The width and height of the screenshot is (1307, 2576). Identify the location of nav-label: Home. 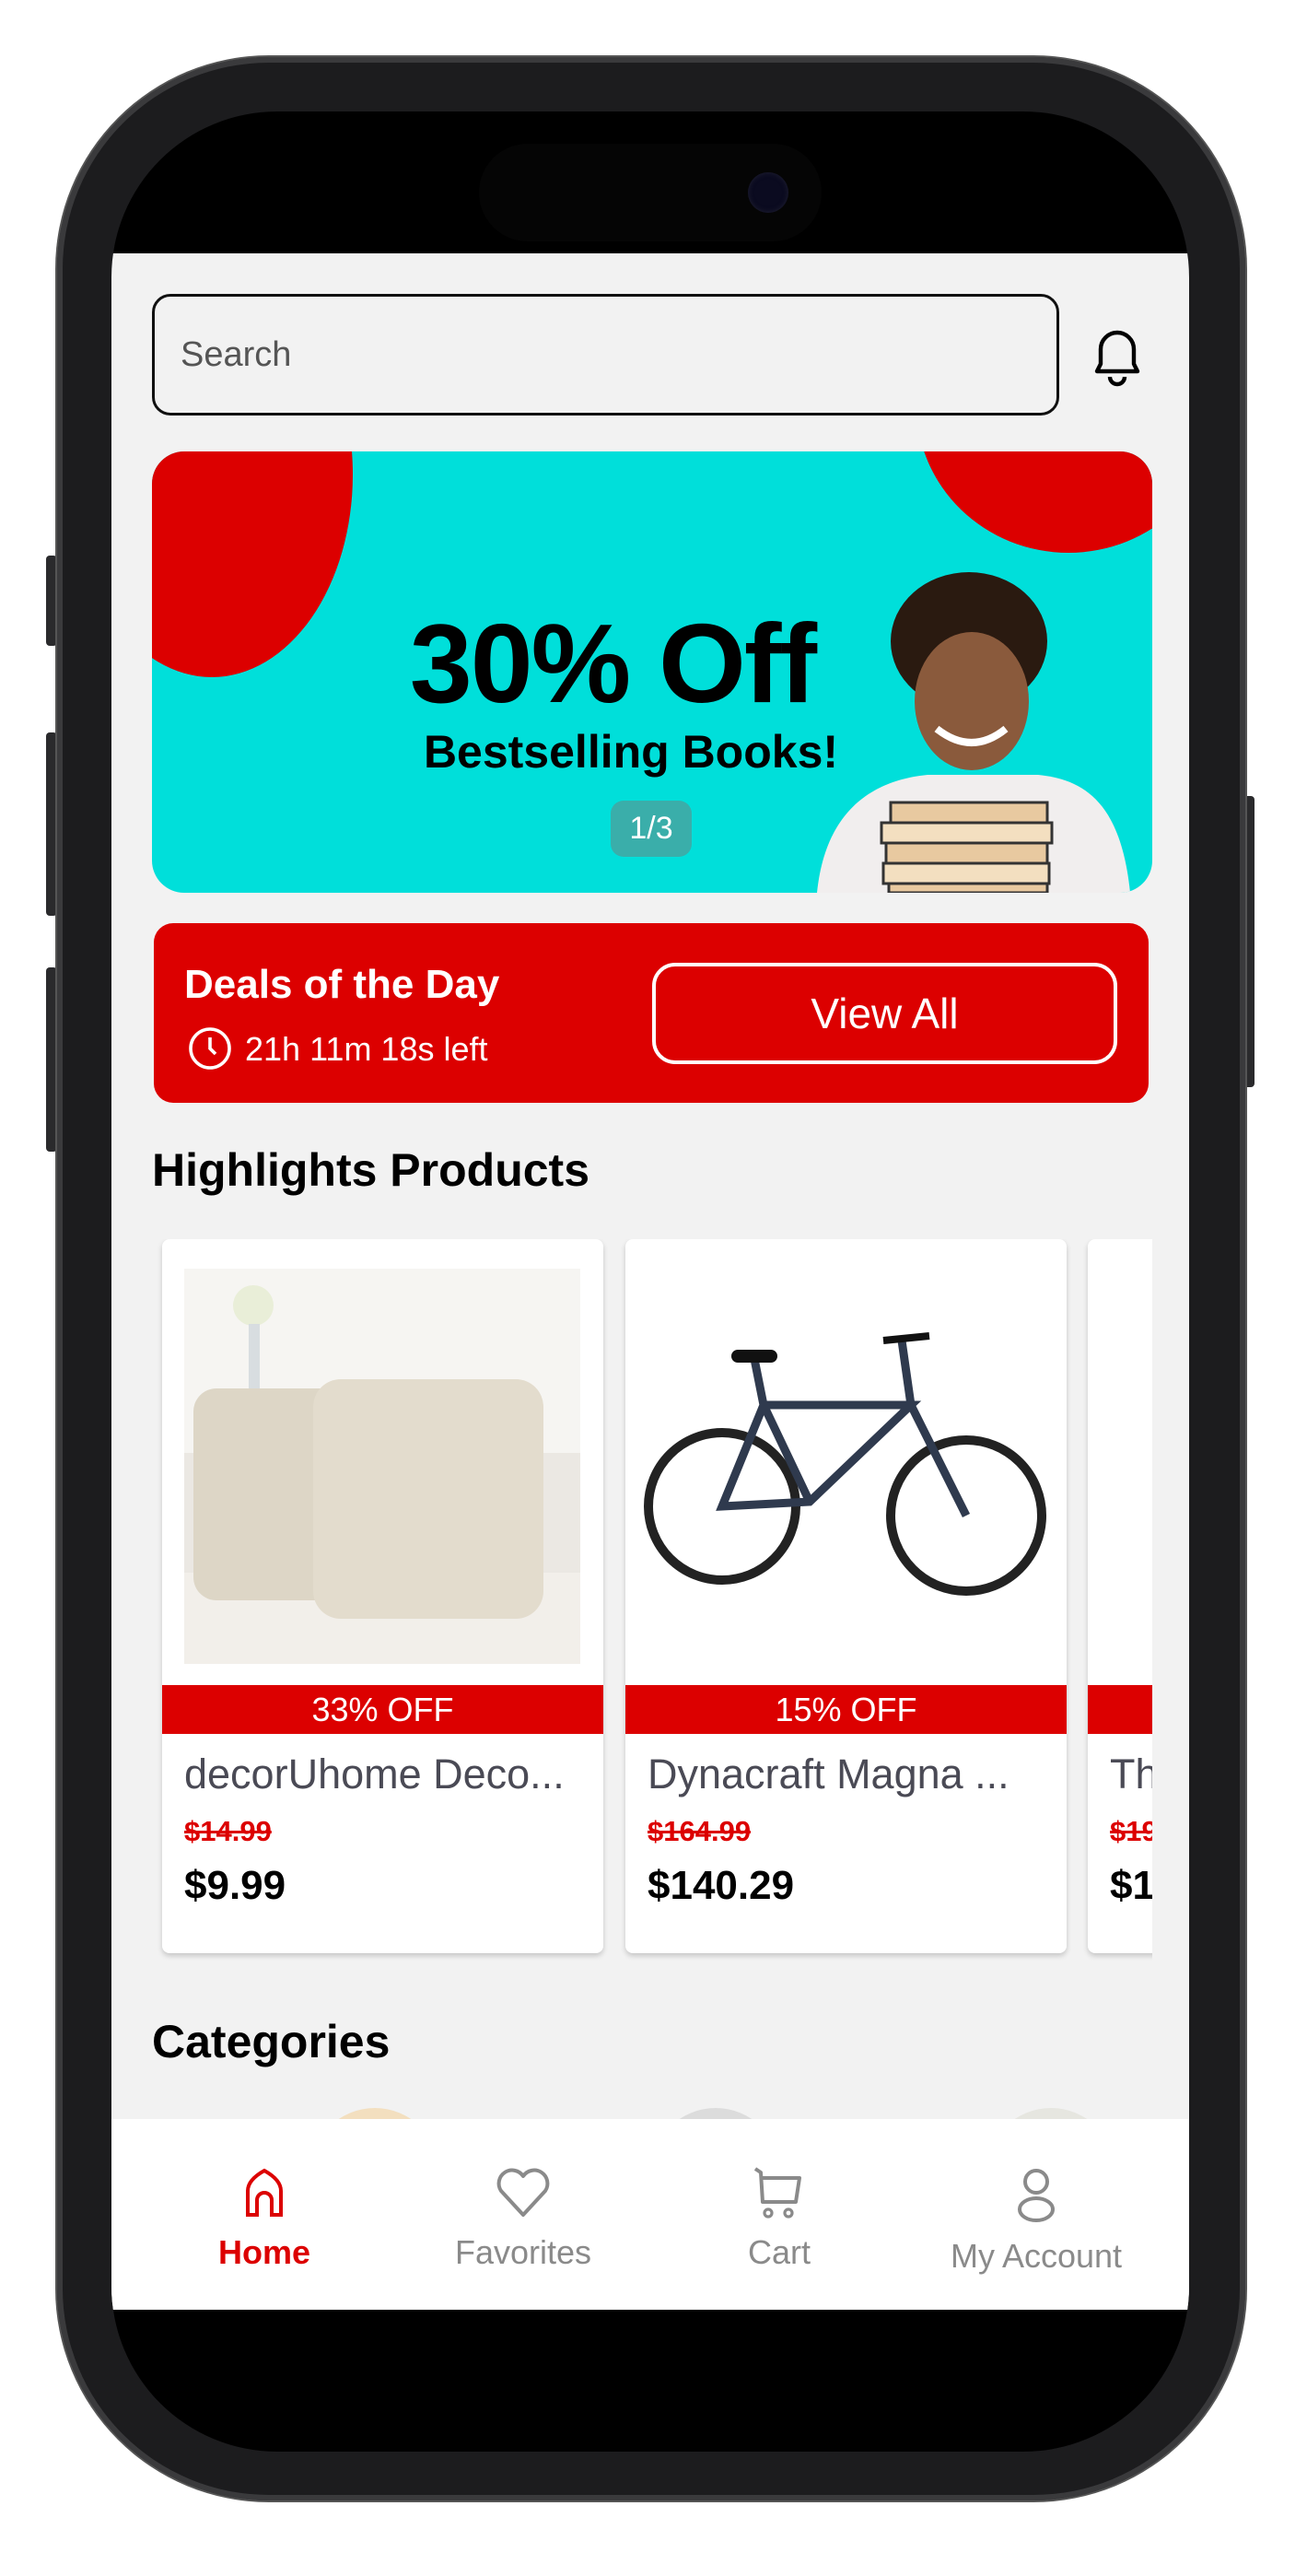
(264, 2252).